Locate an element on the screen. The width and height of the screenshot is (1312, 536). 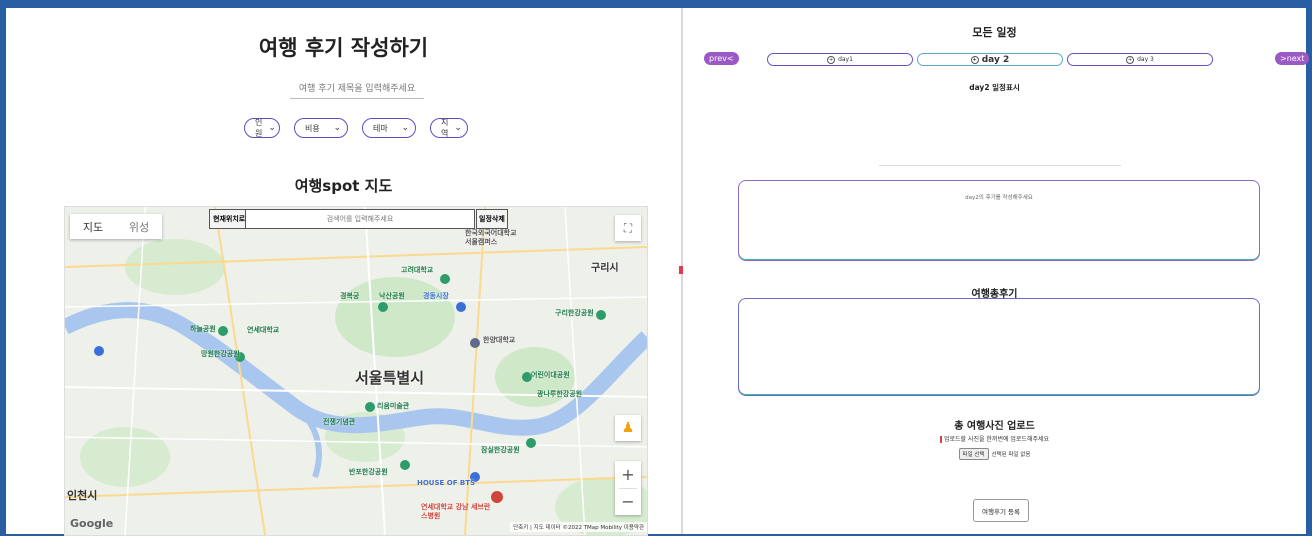
delete-schedule-button: 일정삭제 is located at coordinates (492, 219).